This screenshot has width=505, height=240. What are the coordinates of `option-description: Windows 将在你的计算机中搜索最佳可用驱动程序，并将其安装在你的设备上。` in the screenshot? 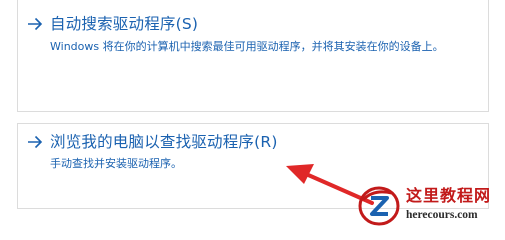 It's located at (247, 46).